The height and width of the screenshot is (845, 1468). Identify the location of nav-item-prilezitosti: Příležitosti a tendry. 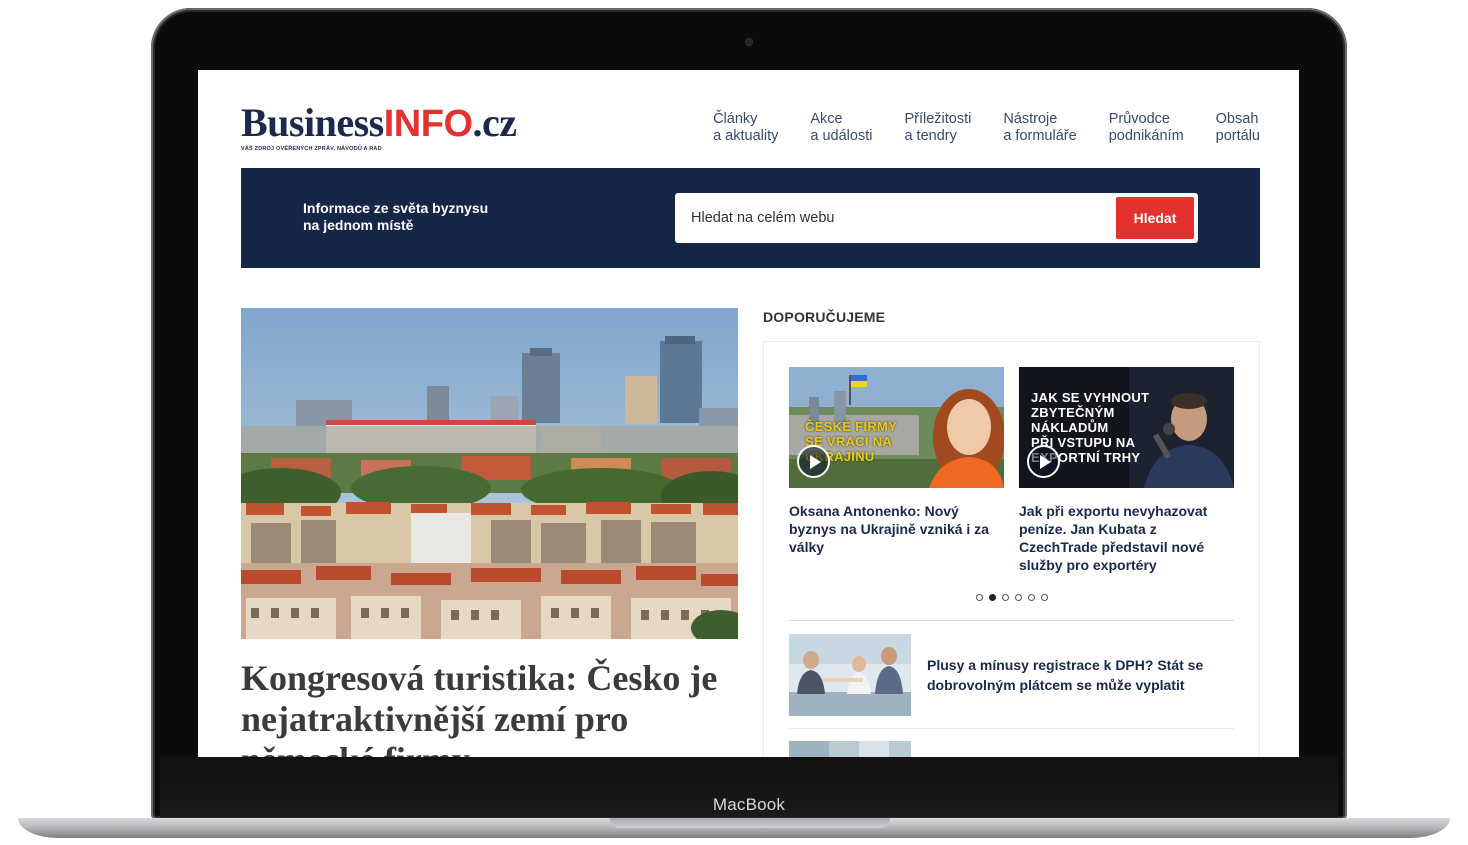
(937, 128).